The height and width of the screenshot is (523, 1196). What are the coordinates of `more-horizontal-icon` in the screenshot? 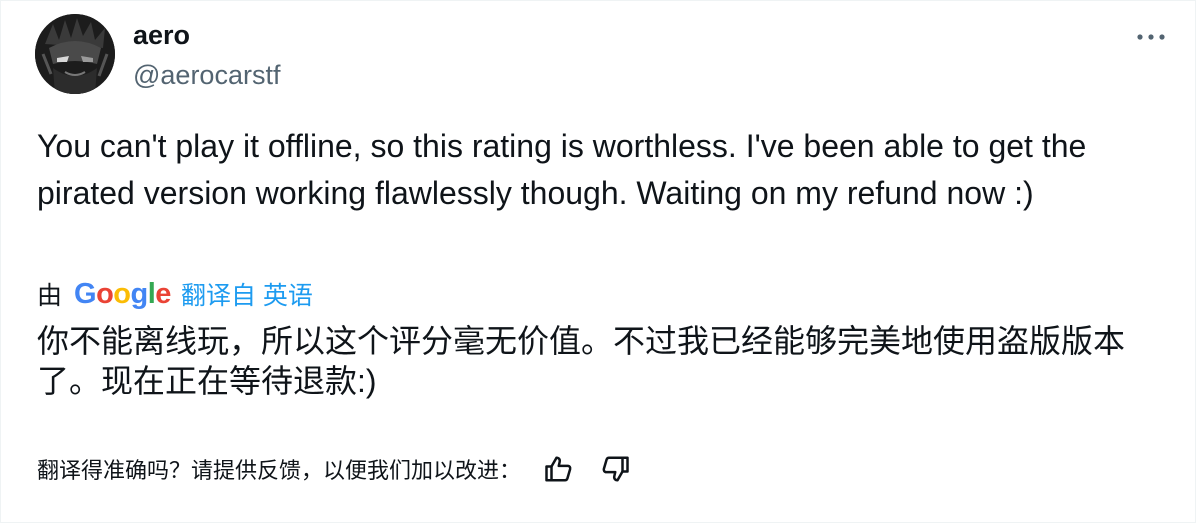 It's located at (1151, 37).